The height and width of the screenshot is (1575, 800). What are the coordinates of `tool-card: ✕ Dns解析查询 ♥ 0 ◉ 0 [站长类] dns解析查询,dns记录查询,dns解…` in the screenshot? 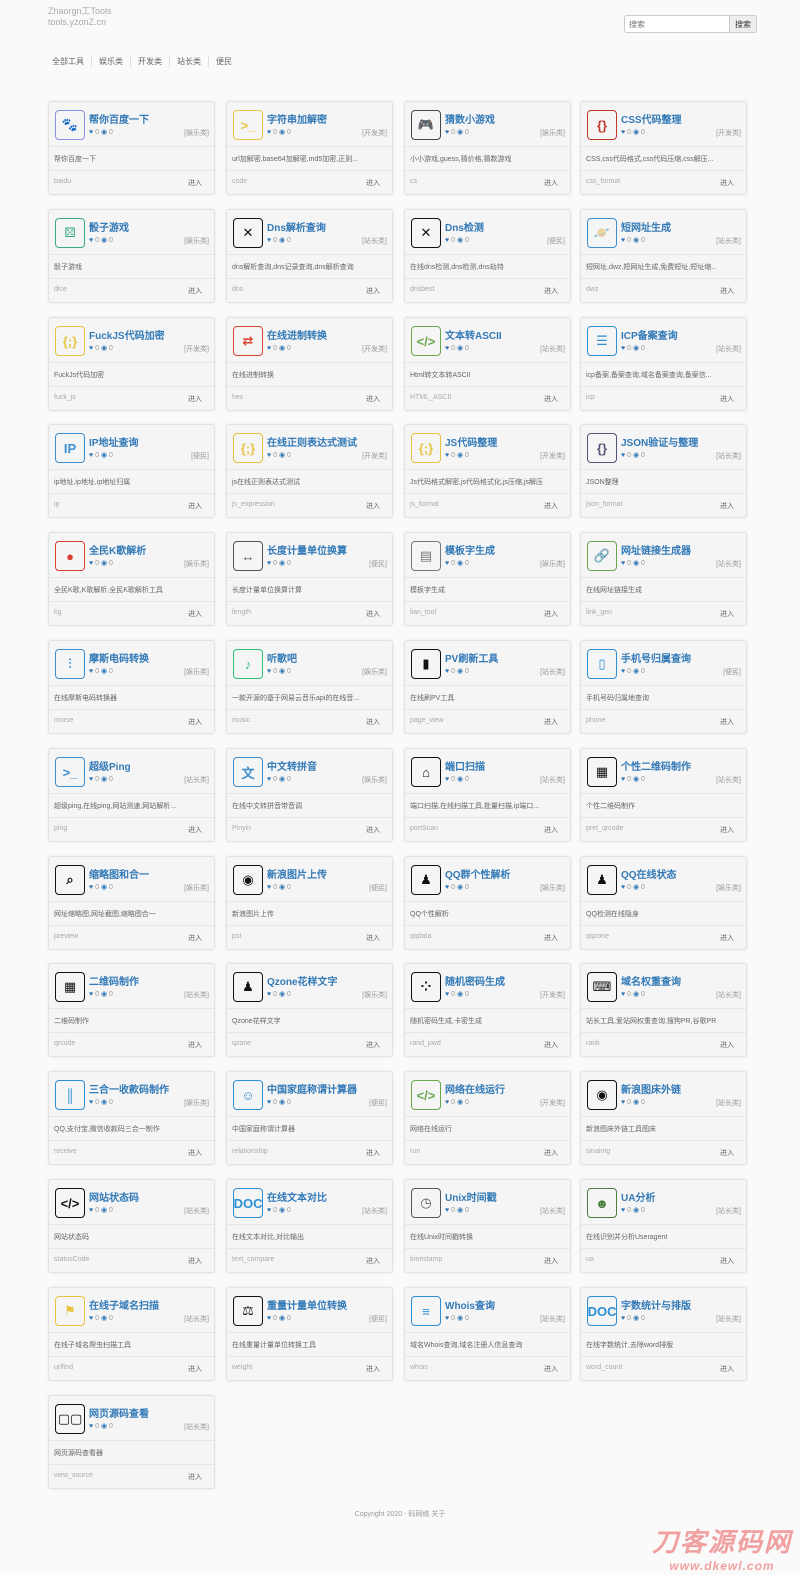 It's located at (309, 256).